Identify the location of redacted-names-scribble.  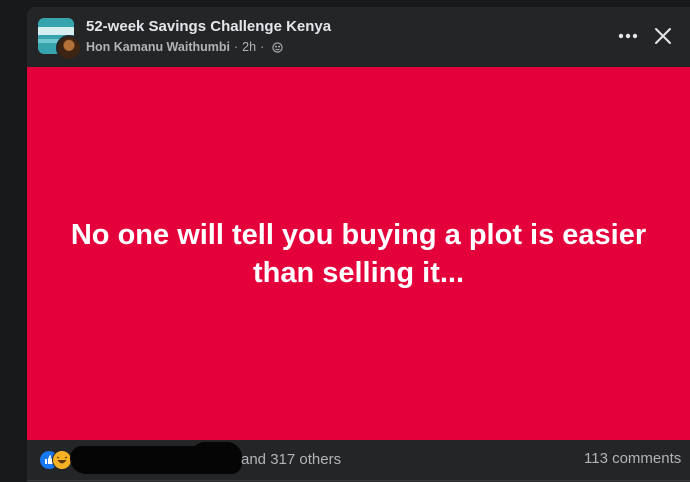
(156, 458).